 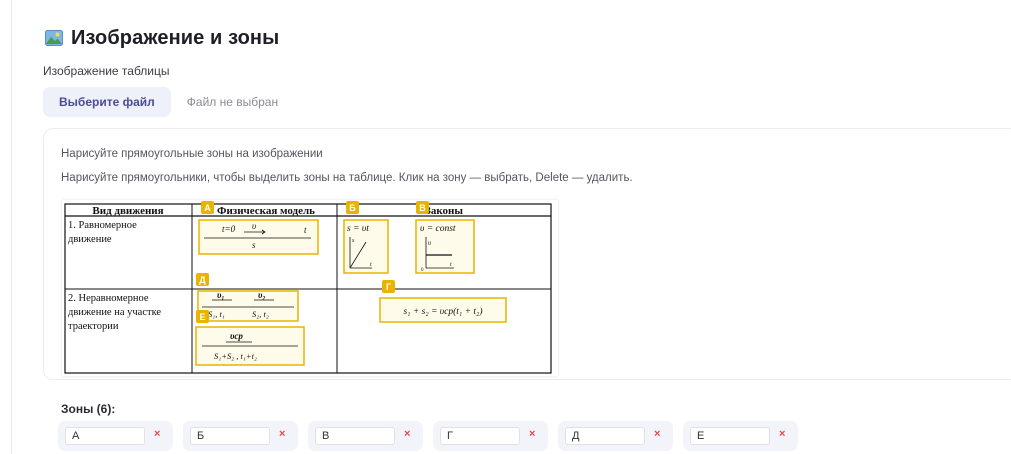 What do you see at coordinates (422, 208) in the screenshot?
I see `zone-tag-v-label: В` at bounding box center [422, 208].